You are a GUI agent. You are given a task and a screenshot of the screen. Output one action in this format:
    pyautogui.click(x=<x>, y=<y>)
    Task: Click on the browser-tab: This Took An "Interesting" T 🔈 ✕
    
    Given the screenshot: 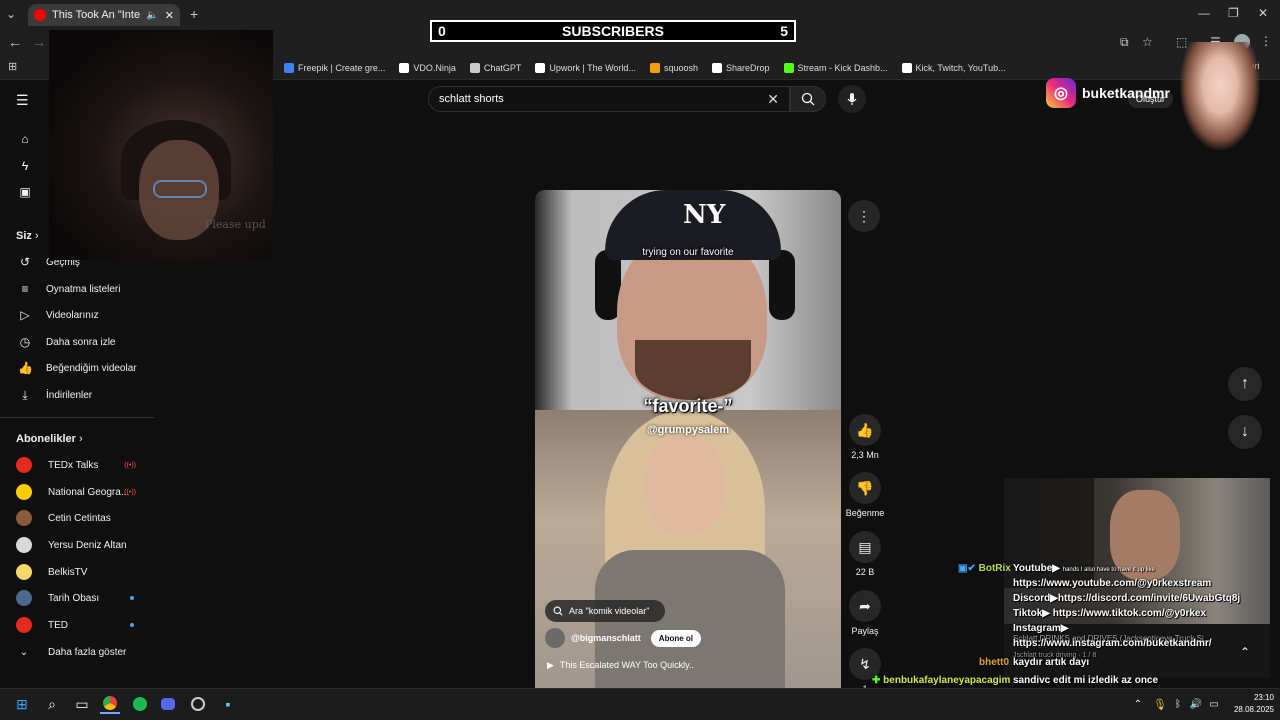 What is the action you would take?
    pyautogui.click(x=104, y=15)
    